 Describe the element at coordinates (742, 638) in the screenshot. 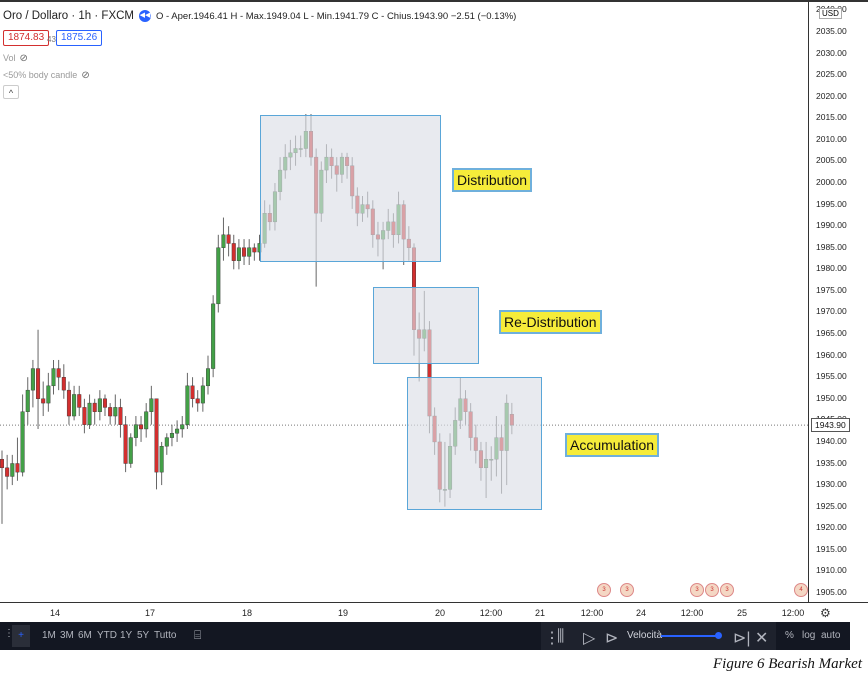

I see `jump-to-end-icon: ⊳|` at that location.